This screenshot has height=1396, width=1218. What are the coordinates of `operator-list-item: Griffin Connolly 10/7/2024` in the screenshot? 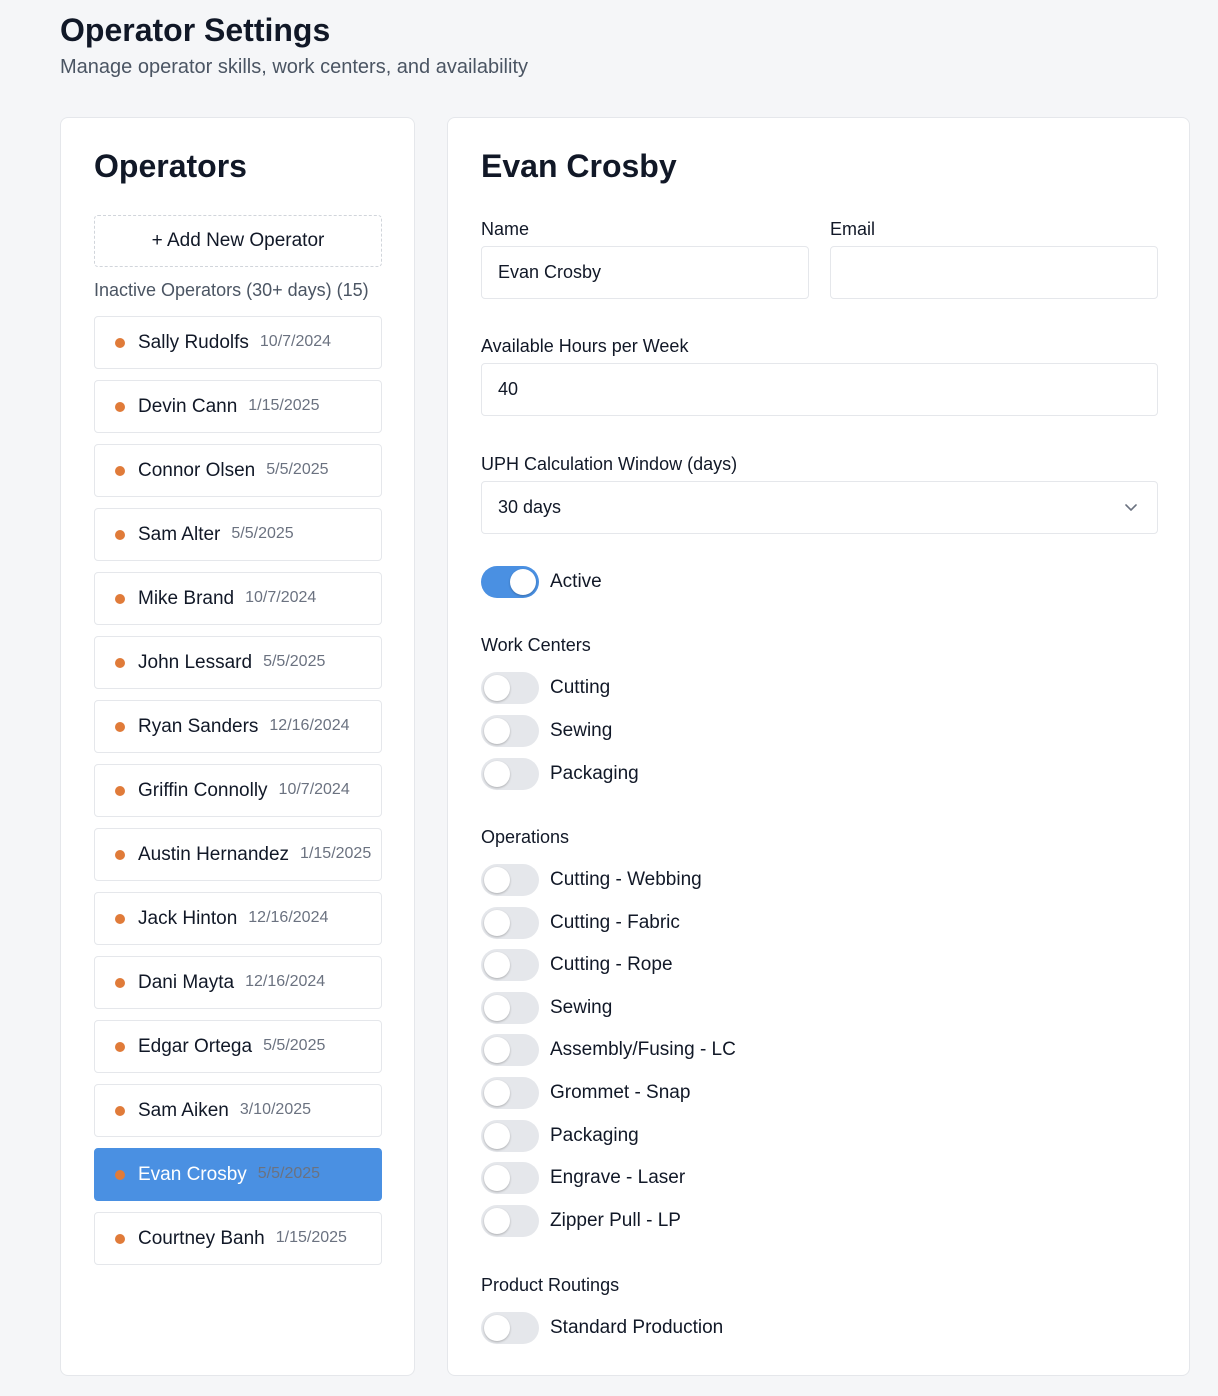 It's located at (238, 790).